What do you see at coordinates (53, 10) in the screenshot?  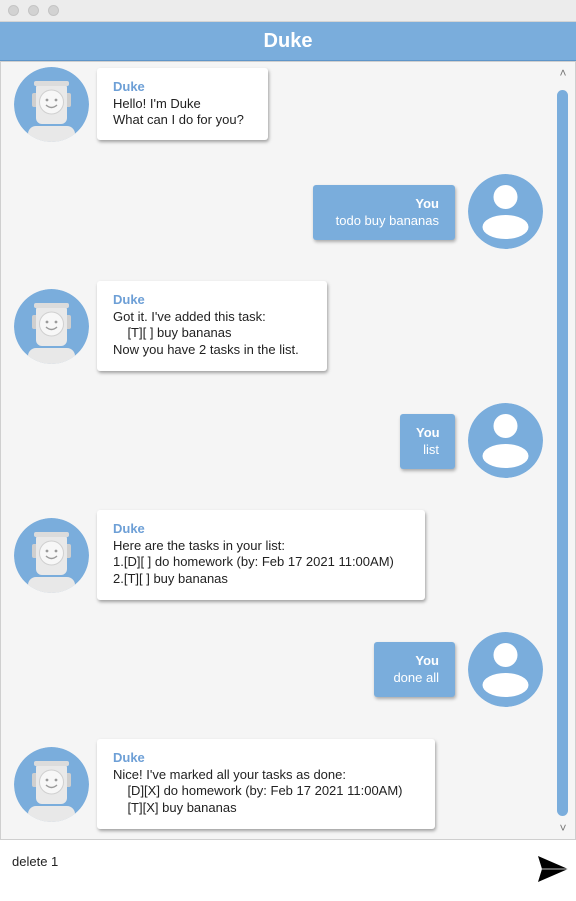 I see `zoom-window-button` at bounding box center [53, 10].